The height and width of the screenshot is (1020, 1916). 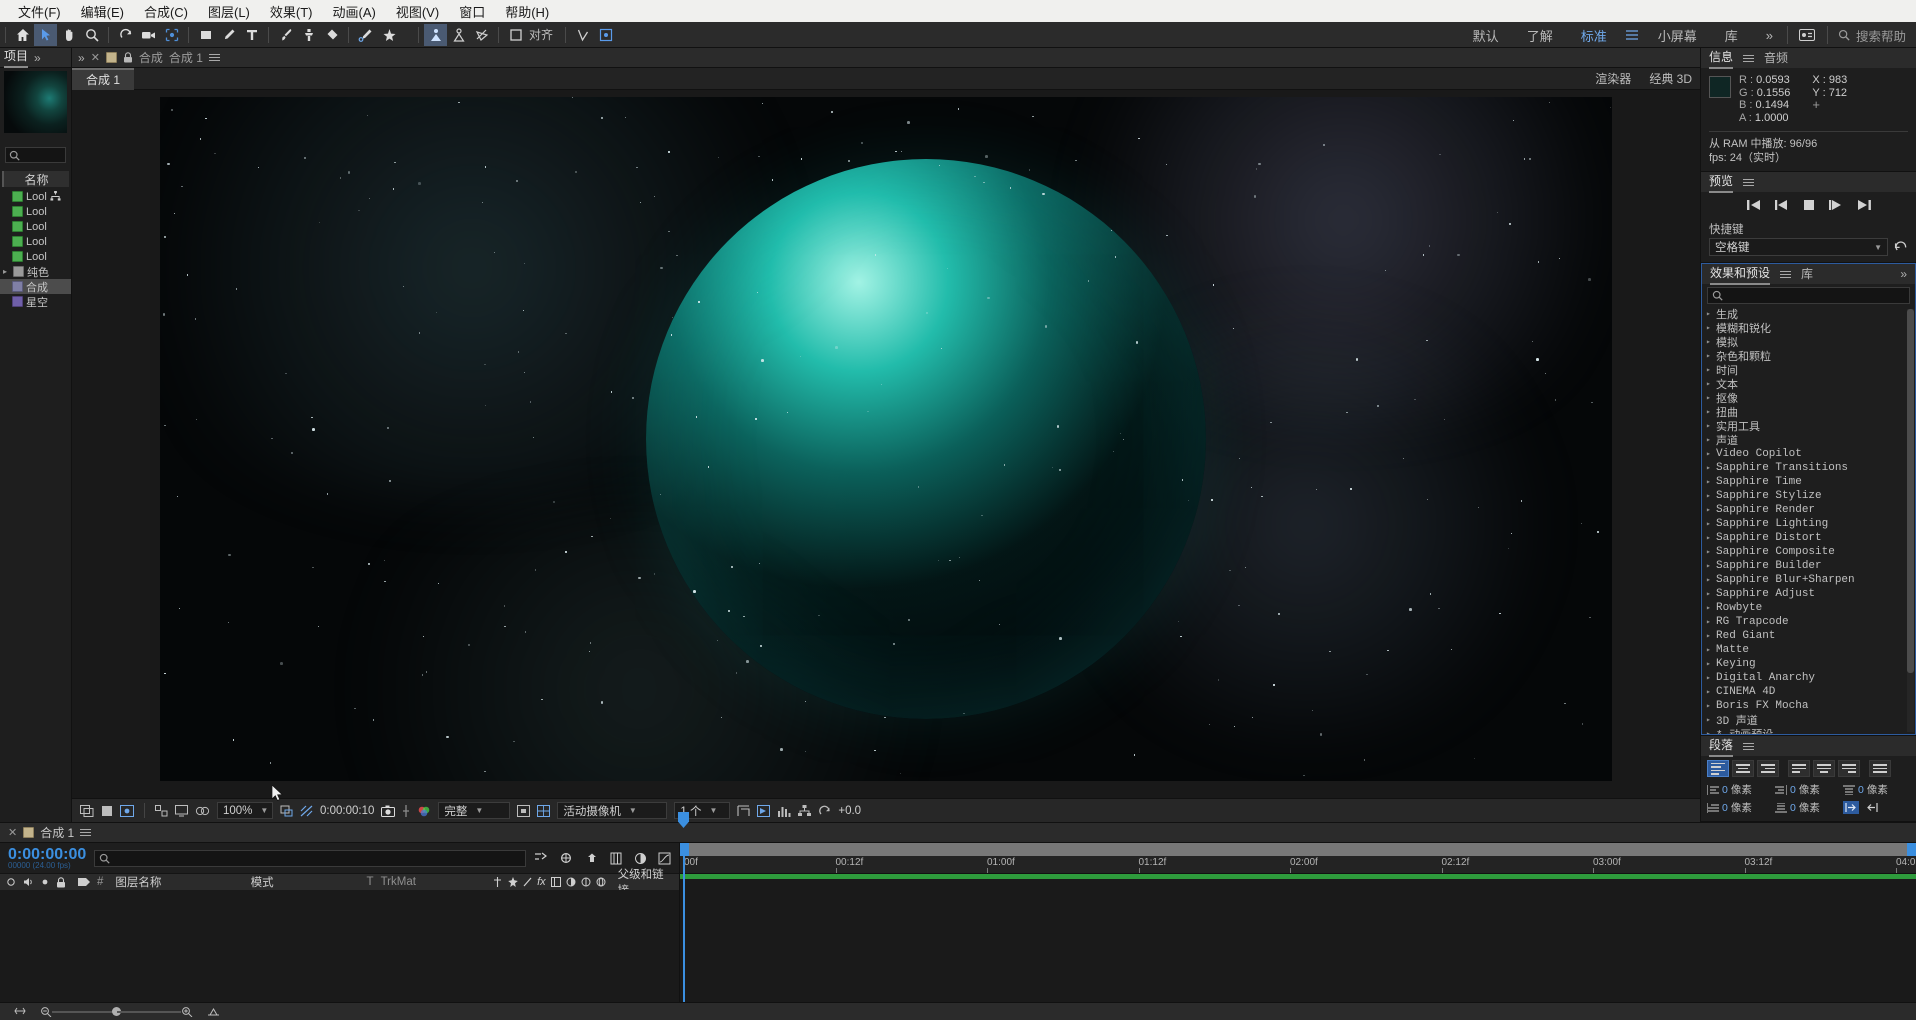 What do you see at coordinates (1677, 35) in the screenshot?
I see `workspace-small-screen: 小屏幕` at bounding box center [1677, 35].